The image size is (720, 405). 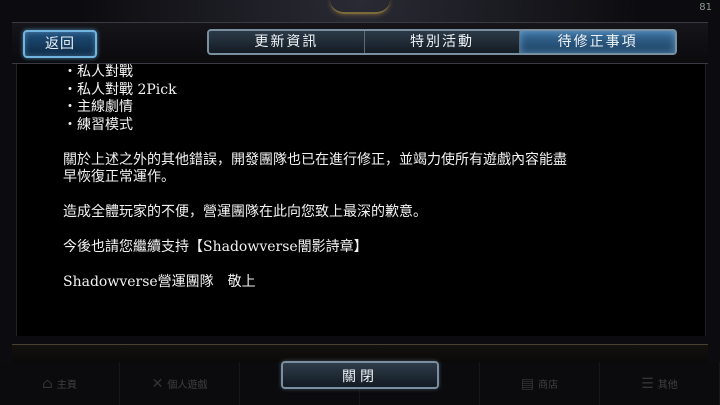 What do you see at coordinates (215, 247) in the screenshot?
I see `notice-line: 今後也請您繼續支持【Shadowverse闇影詩章】` at bounding box center [215, 247].